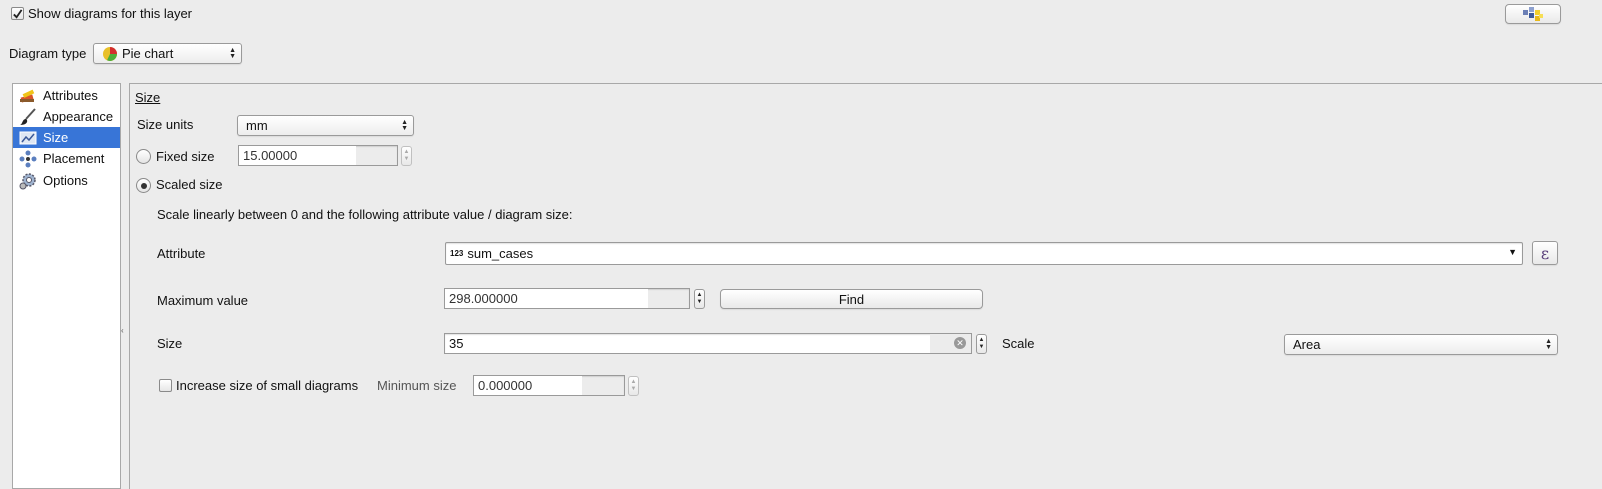 The width and height of the screenshot is (1602, 489). Describe the element at coordinates (1018, 343) in the screenshot. I see `scale-label: Scale` at that location.